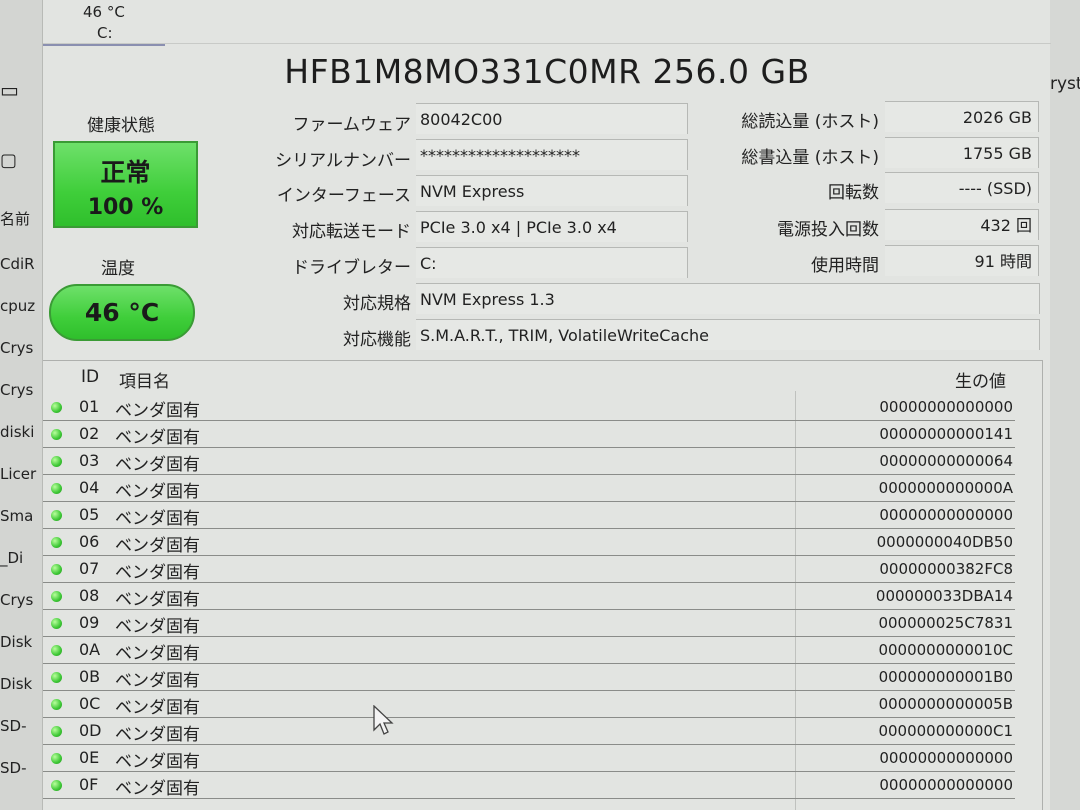 Image resolution: width=1080 pixels, height=810 pixels. I want to click on row-id: 05, so click(89, 514).